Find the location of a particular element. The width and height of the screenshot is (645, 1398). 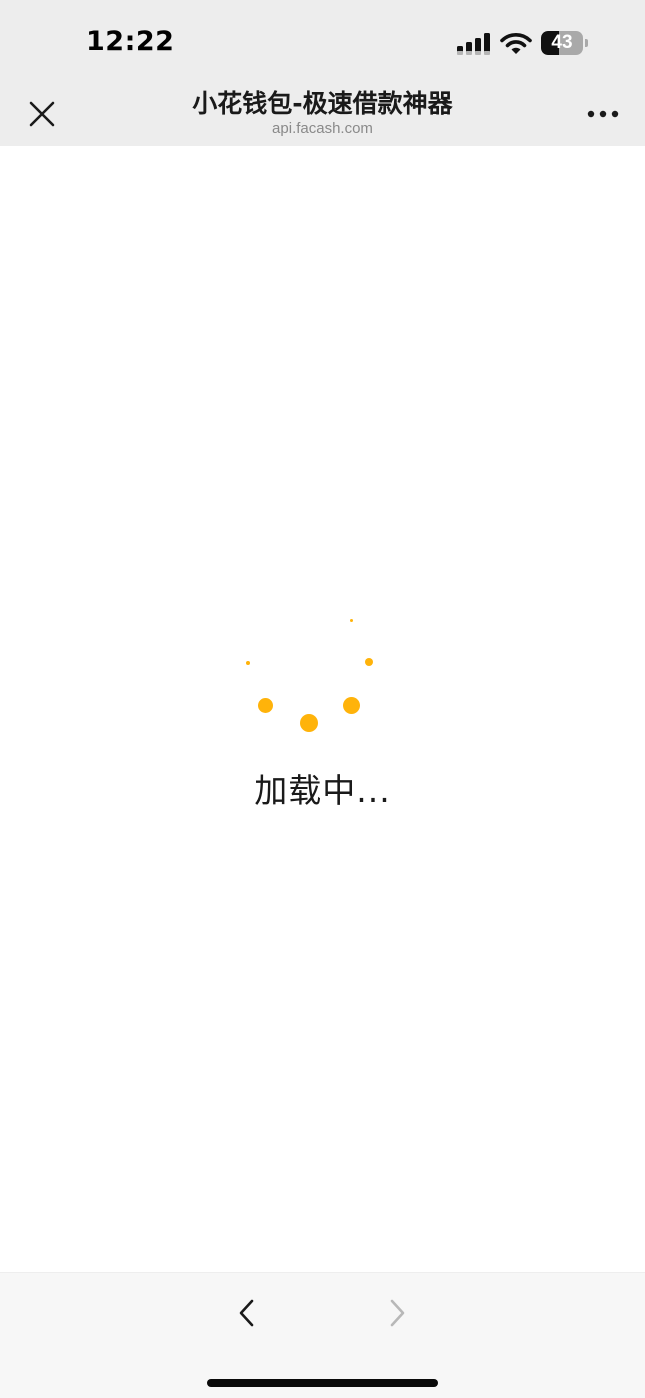

wifi-icon is located at coordinates (516, 43).